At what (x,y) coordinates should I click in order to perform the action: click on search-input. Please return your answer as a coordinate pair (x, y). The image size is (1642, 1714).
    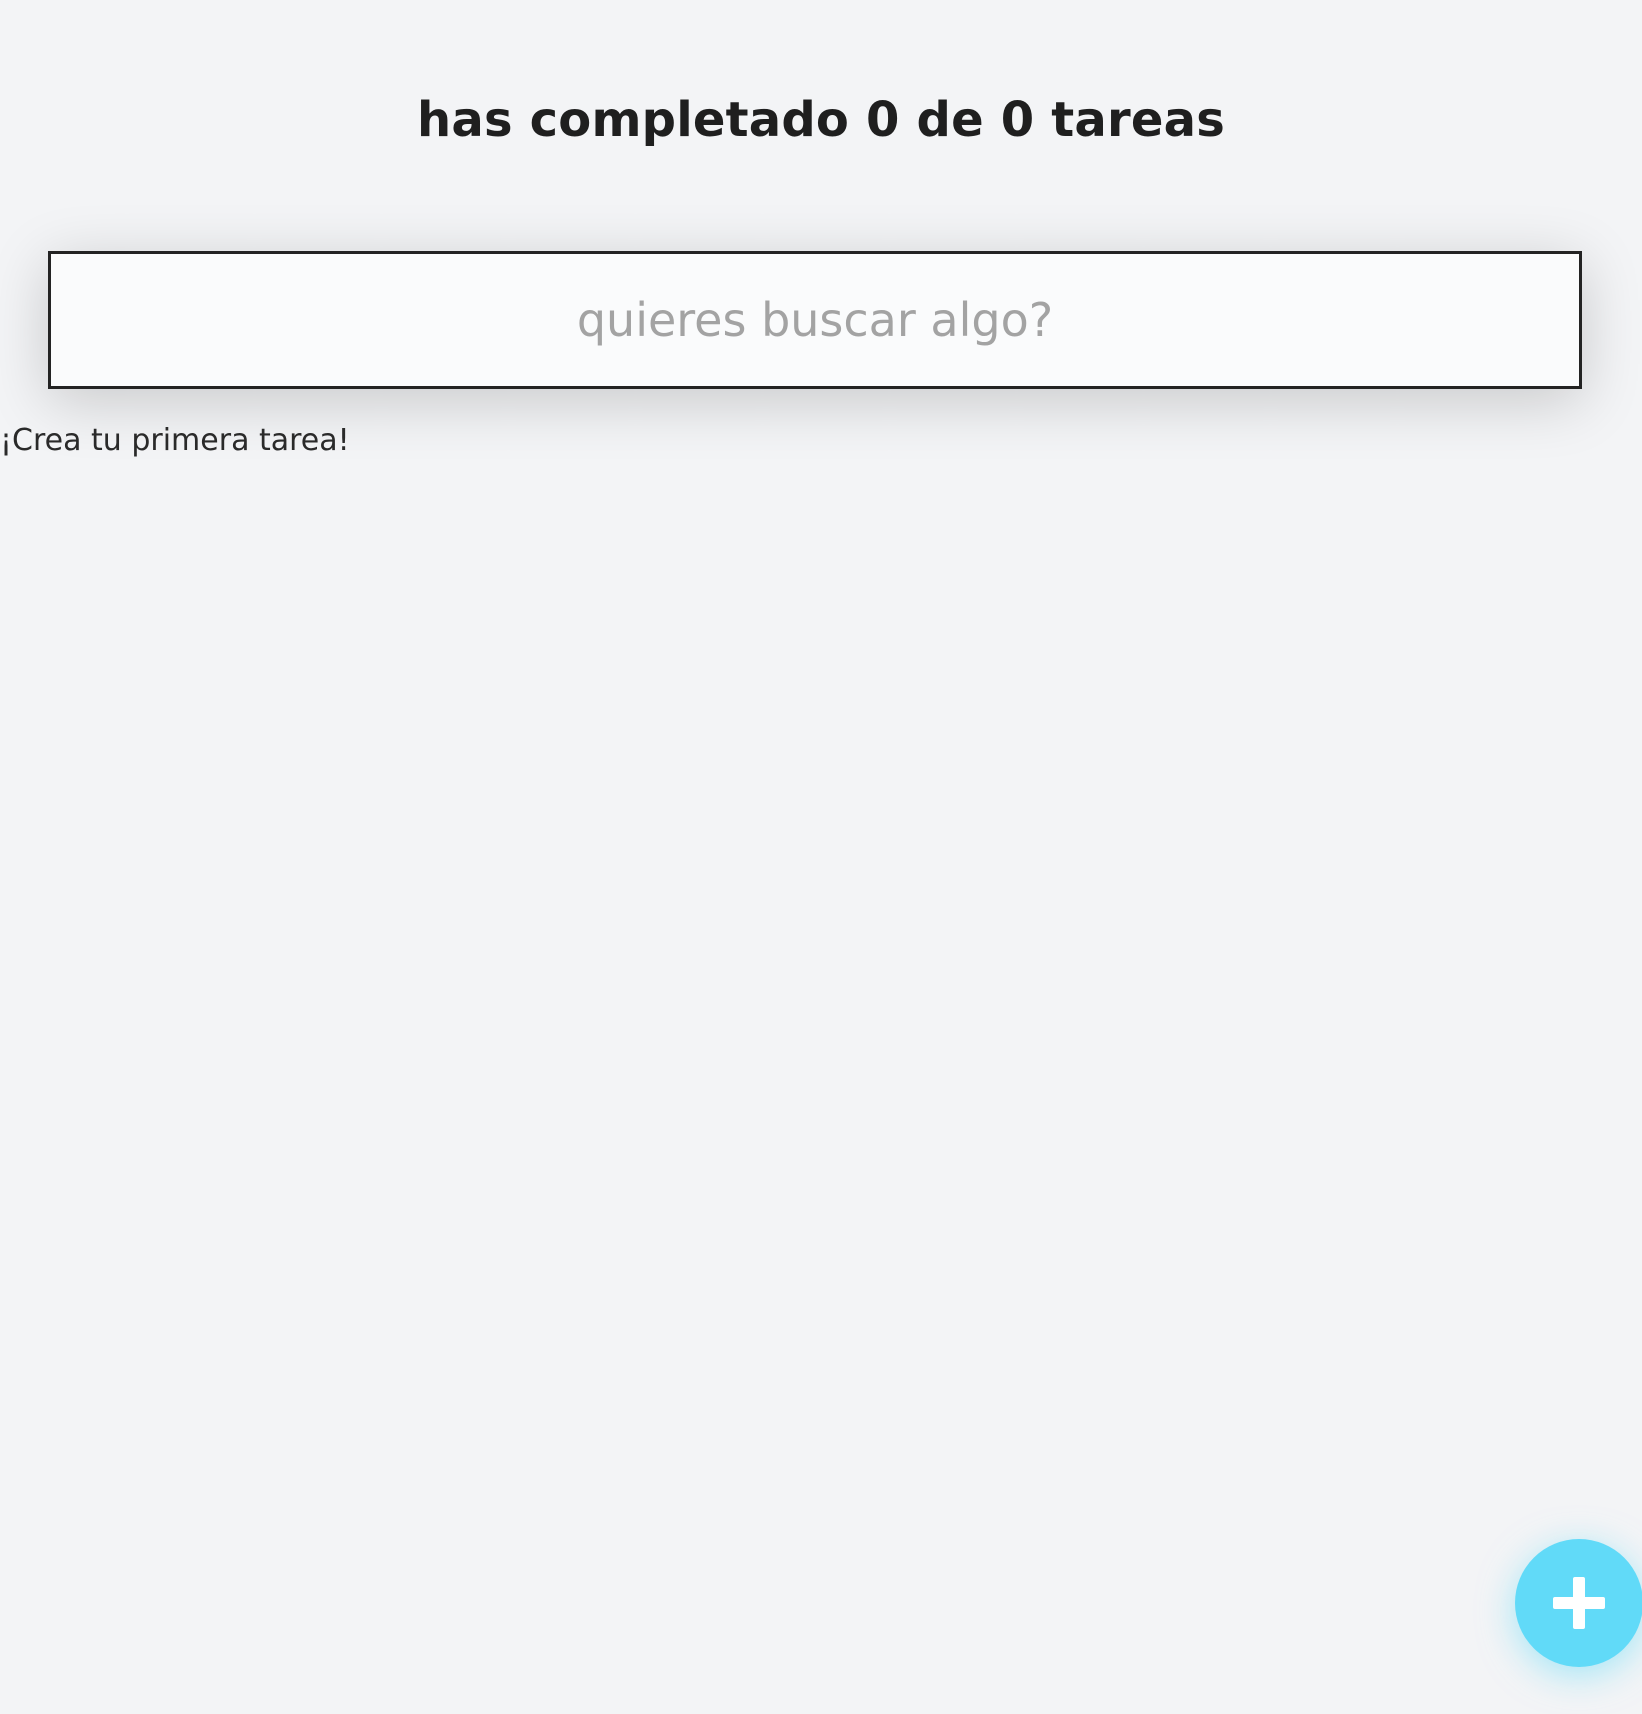
    Looking at the image, I should click on (815, 320).